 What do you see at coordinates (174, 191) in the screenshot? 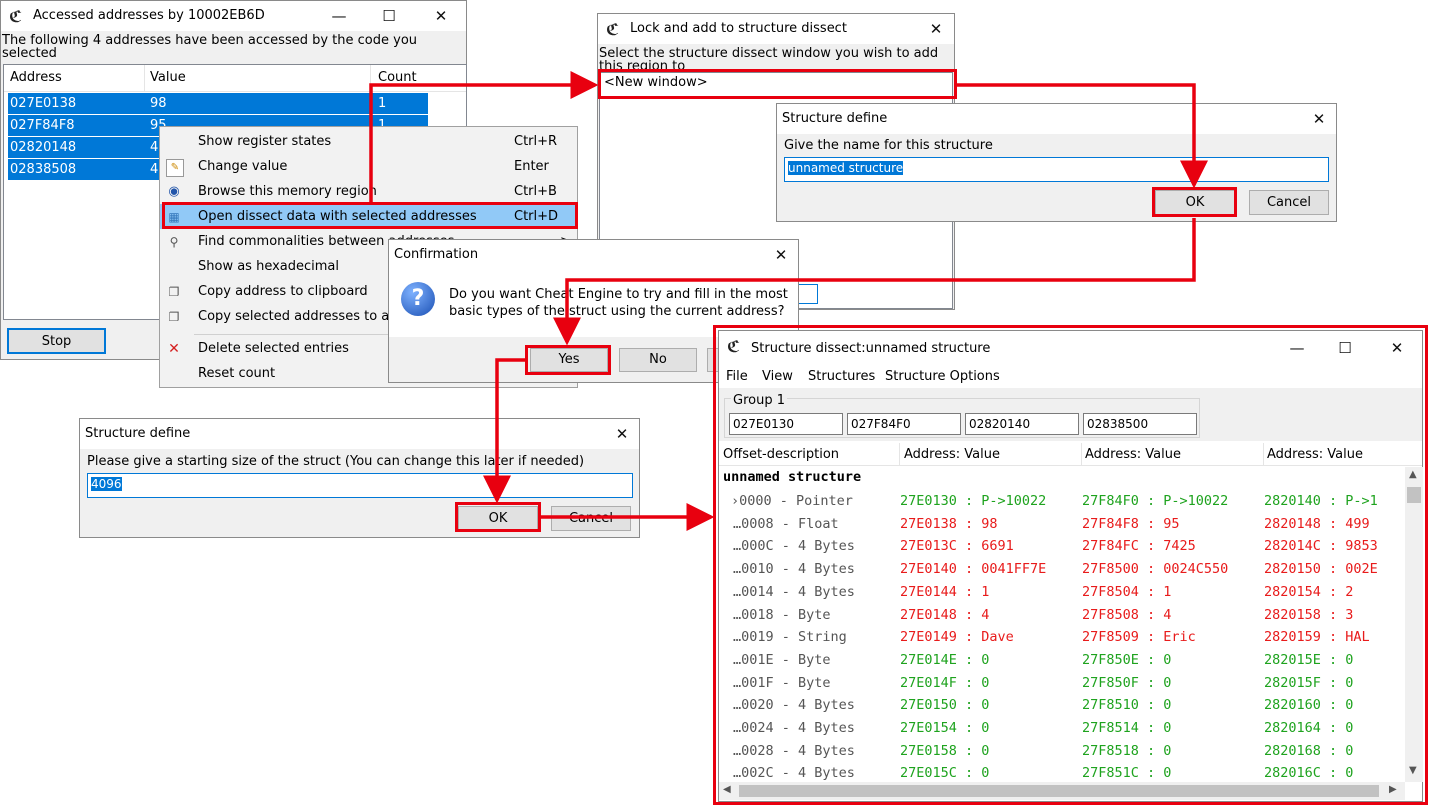
I see `binoculars-icon: ◉` at bounding box center [174, 191].